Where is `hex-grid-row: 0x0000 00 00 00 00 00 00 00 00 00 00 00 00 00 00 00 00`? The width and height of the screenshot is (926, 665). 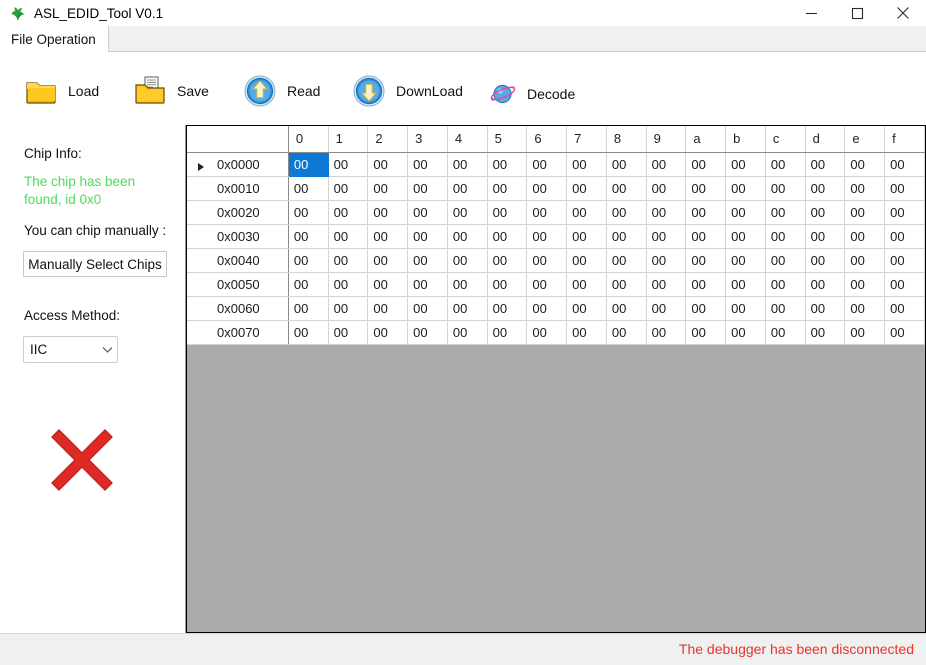
hex-grid-row: 0x0000 00 00 00 00 00 00 00 00 00 00 00 00 00 00 00 00 is located at coordinates (556, 164).